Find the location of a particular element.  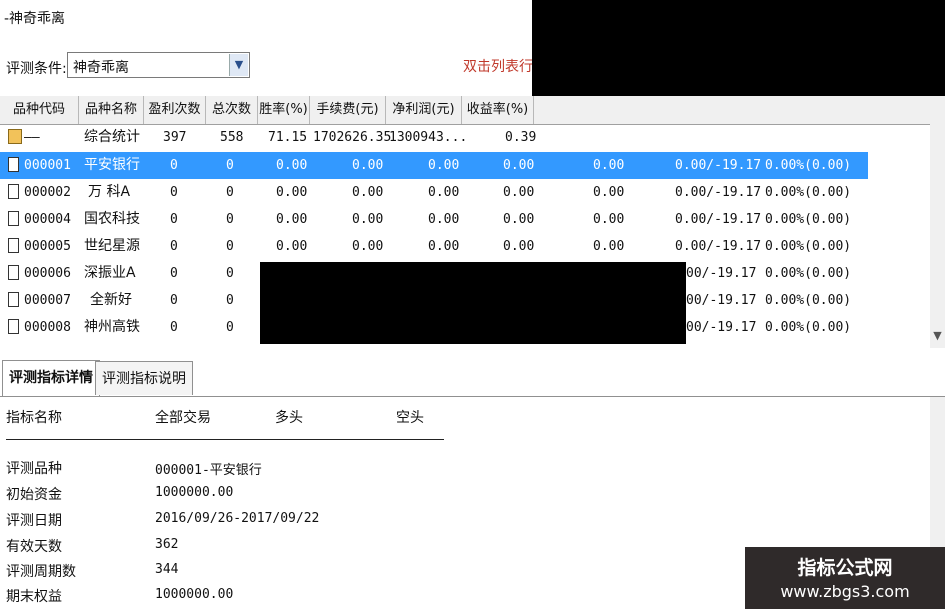

detail-header-long: 多头 is located at coordinates (289, 418).